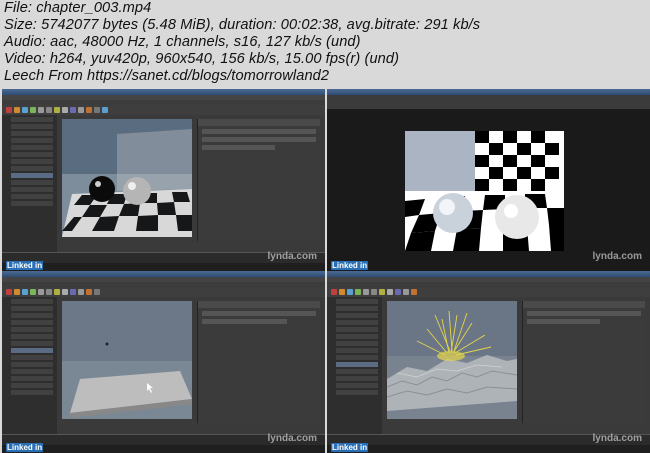 This screenshot has width=650, height=453. What do you see at coordinates (78, 8) in the screenshot?
I see `file-name-line: File: chapter_003.mp4` at bounding box center [78, 8].